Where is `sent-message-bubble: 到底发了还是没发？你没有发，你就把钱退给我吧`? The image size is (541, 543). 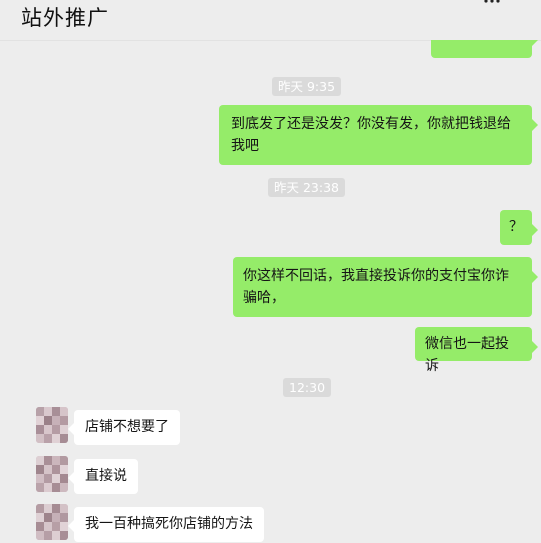
sent-message-bubble: 到底发了还是没发？你没有发，你就把钱退给我吧 is located at coordinates (378, 135).